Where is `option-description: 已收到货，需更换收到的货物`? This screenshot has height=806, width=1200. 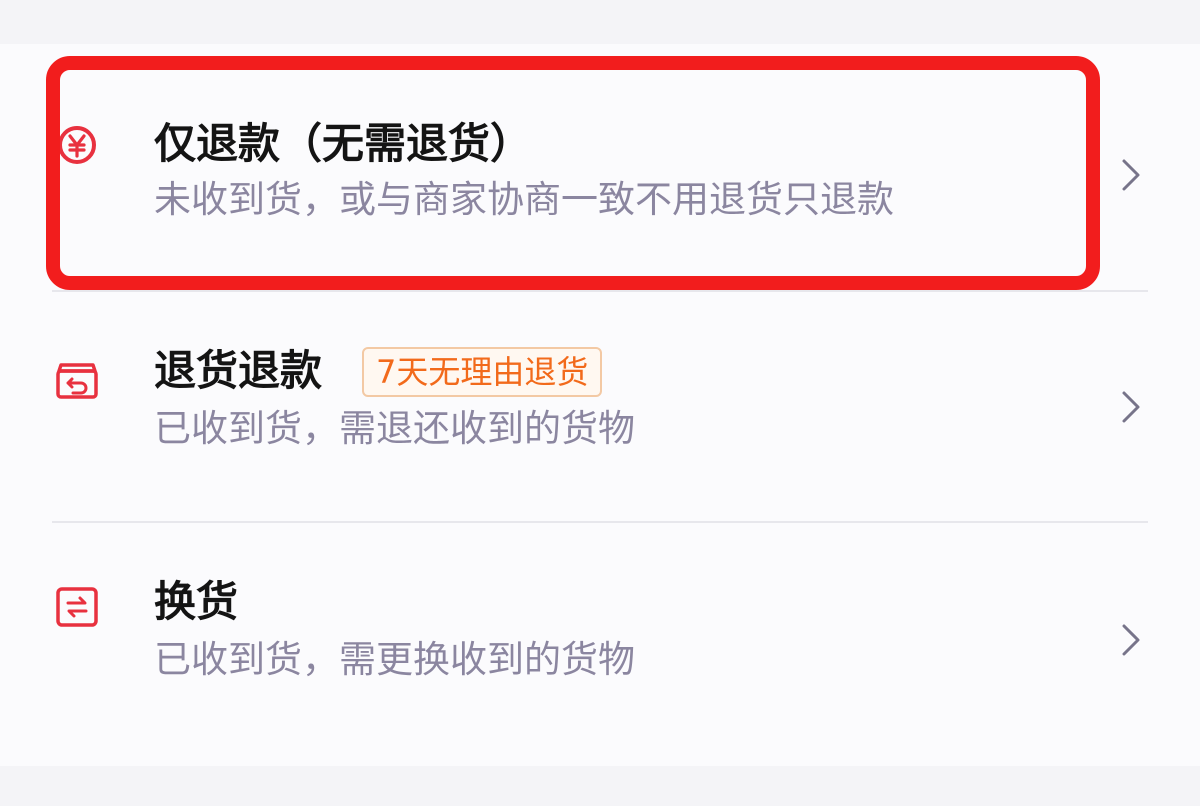
option-description: 已收到货，需更换收到的货物 is located at coordinates (394, 659).